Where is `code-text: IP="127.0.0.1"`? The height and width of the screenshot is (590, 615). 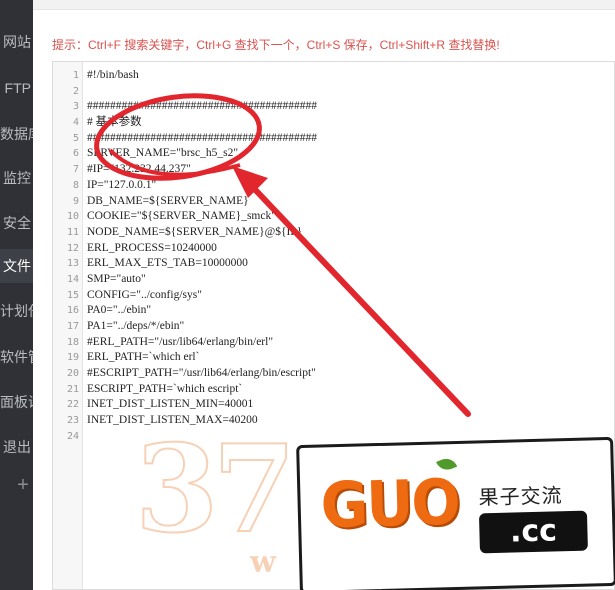
code-text: IP="127.0.0.1" is located at coordinates (121, 186).